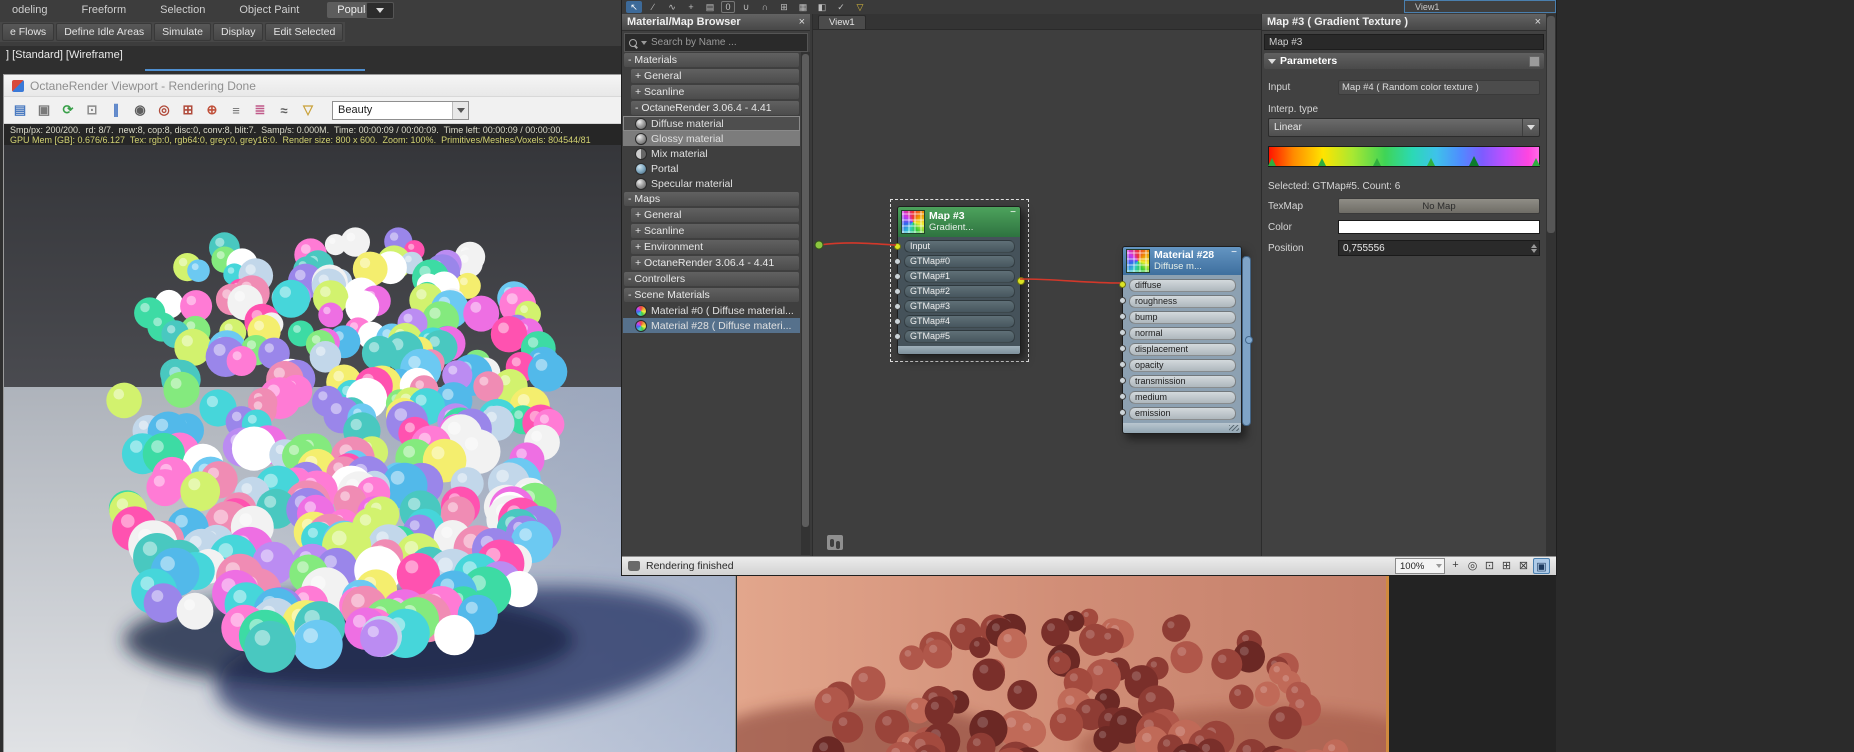 The image size is (1854, 752). I want to click on navigator-icon, so click(835, 542).